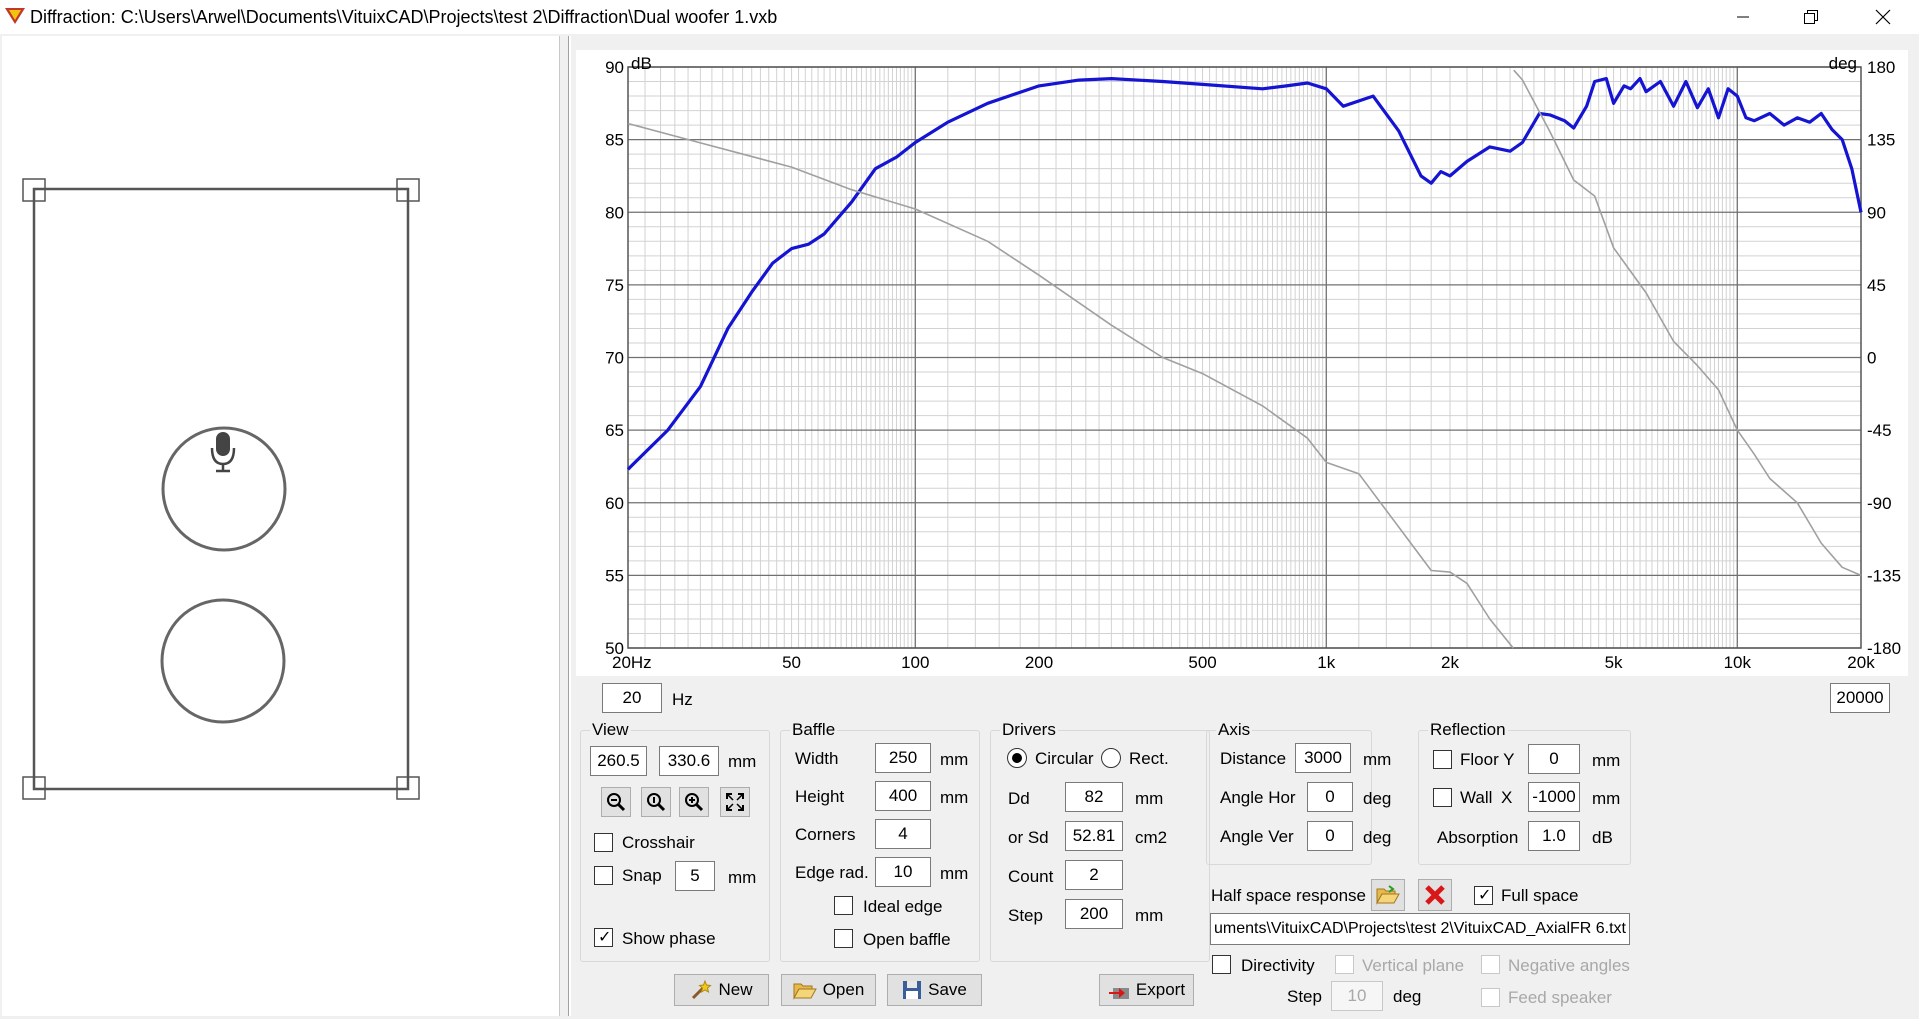 The width and height of the screenshot is (1919, 1019). What do you see at coordinates (656, 802) in the screenshot?
I see `zoom-actual-button` at bounding box center [656, 802].